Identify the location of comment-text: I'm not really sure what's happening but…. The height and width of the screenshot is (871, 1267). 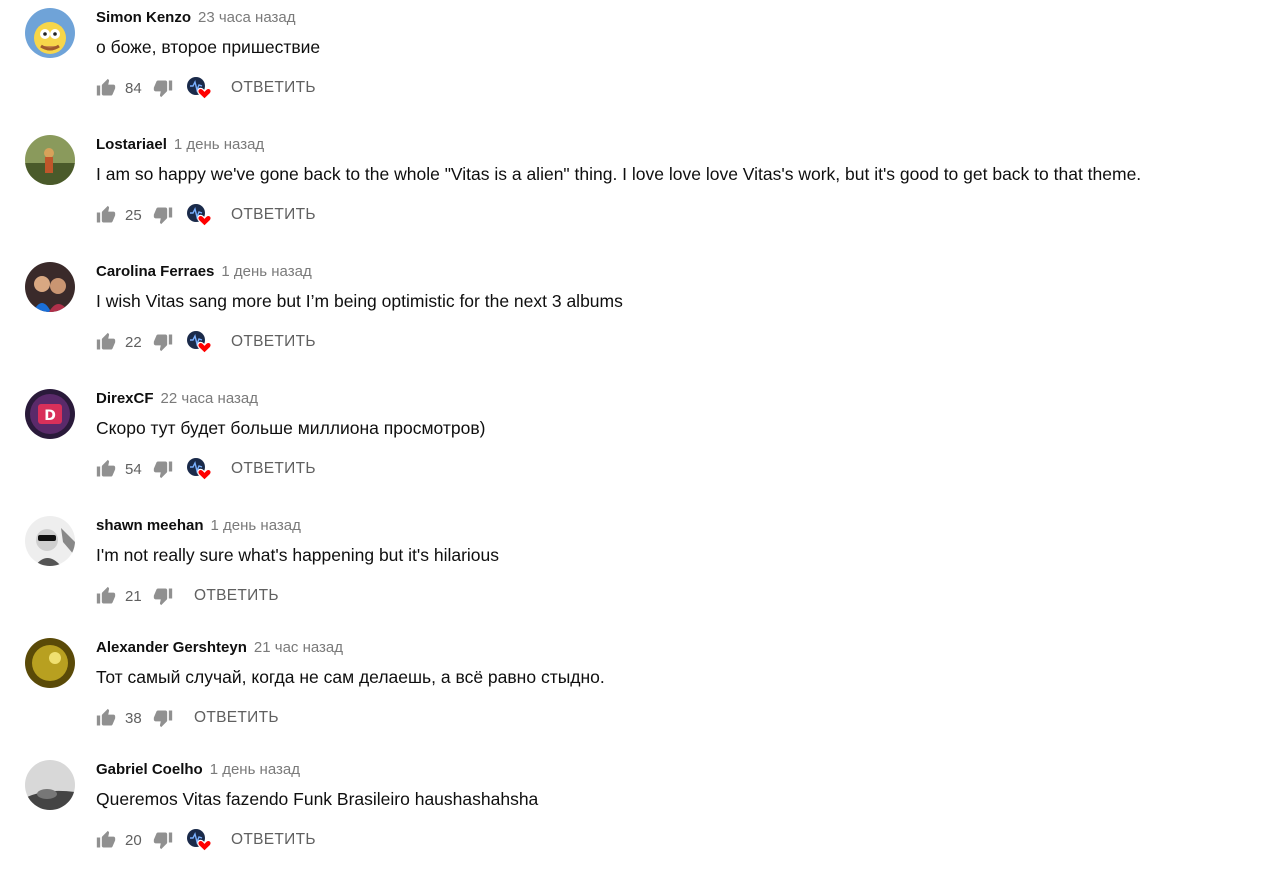
(298, 555).